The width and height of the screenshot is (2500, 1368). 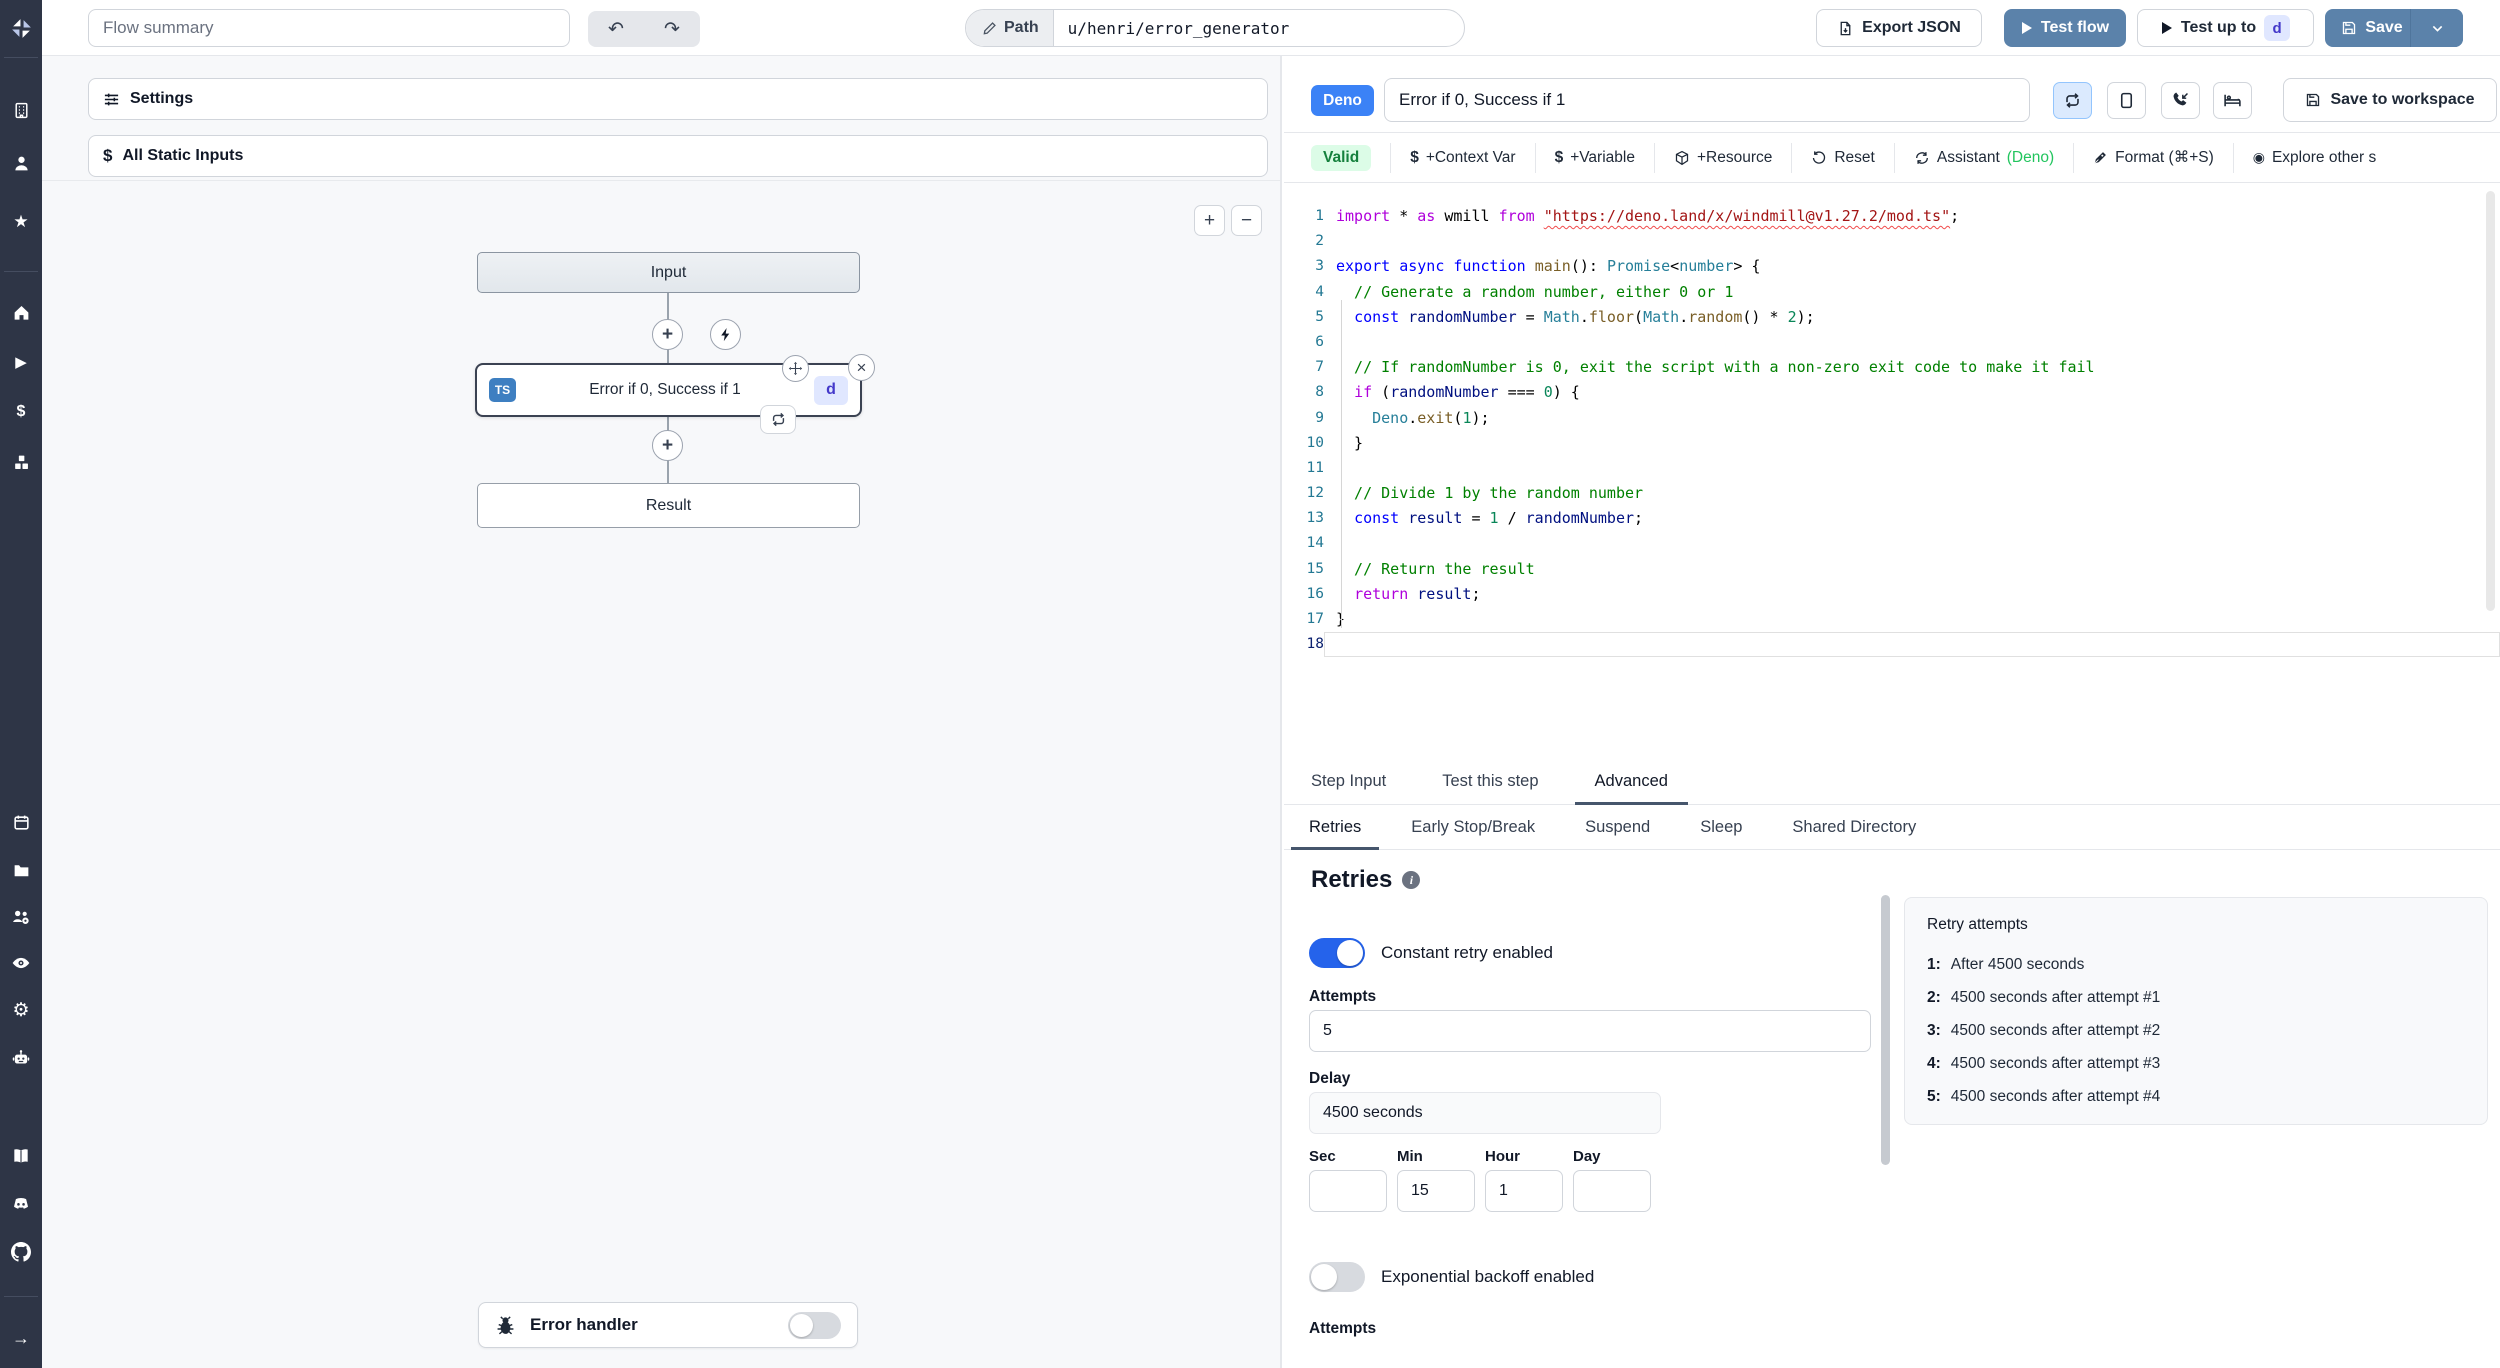 I want to click on add-resource-button: +Resource, so click(x=1723, y=158).